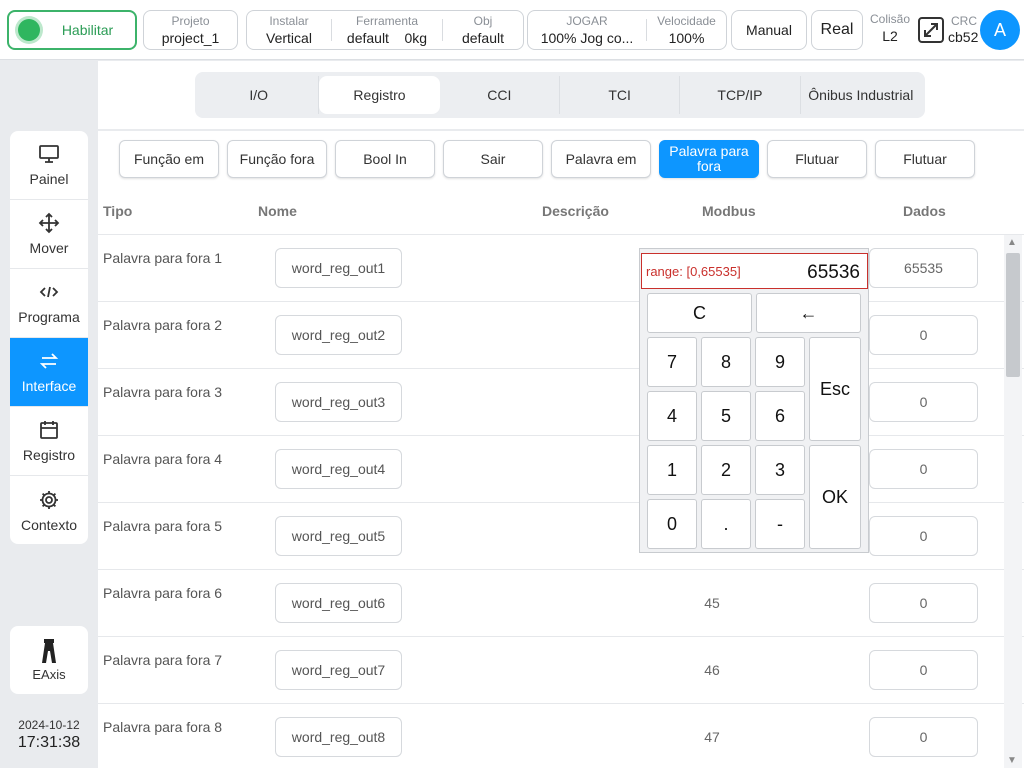 The image size is (1024, 768). What do you see at coordinates (740, 95) in the screenshot?
I see `tab-tcpip: TCP/IP` at bounding box center [740, 95].